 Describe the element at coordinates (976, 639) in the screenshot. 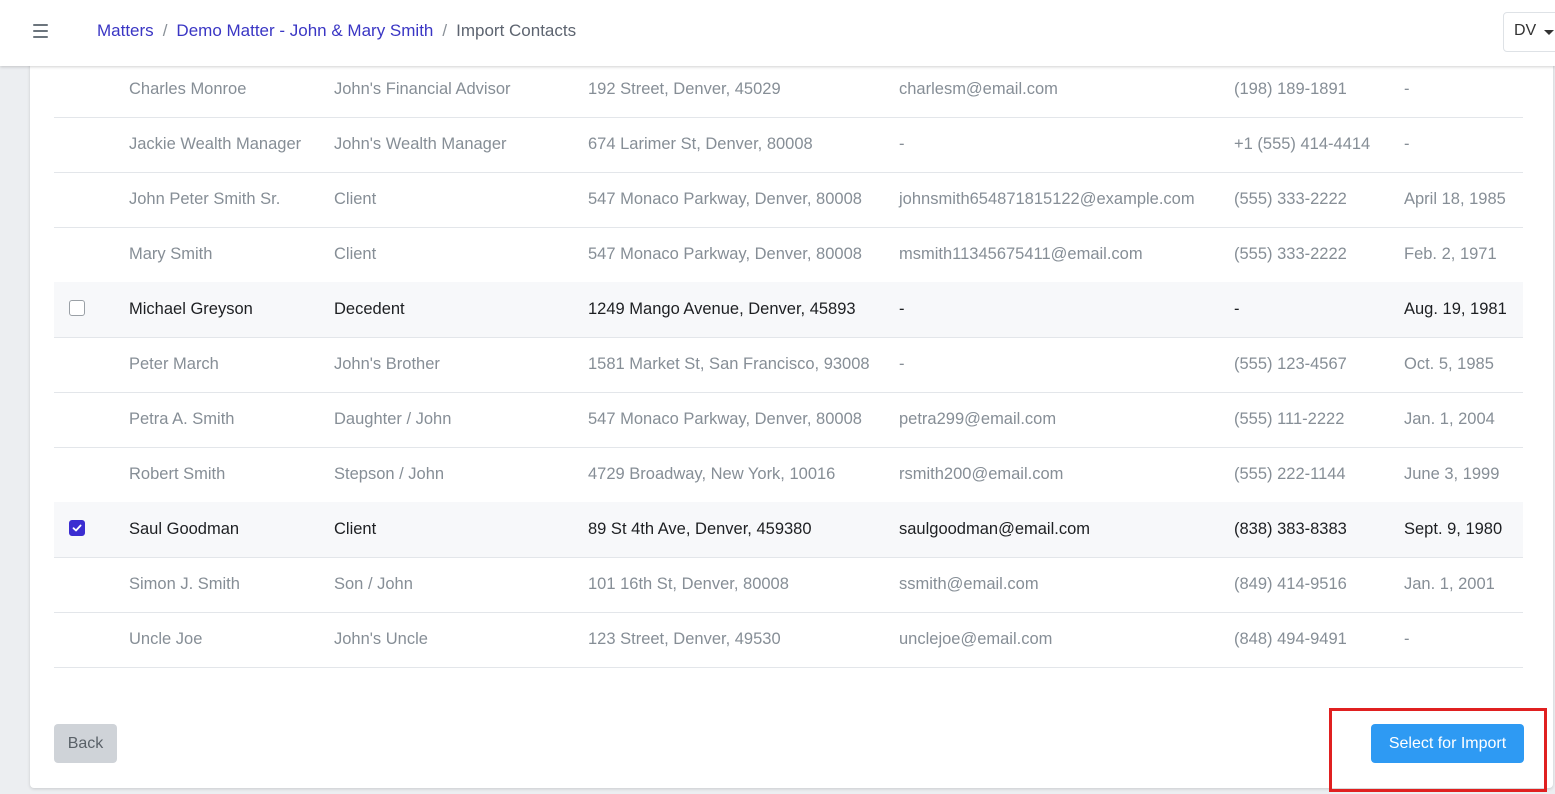

I see `contact-email: unclejoe@email.com` at that location.